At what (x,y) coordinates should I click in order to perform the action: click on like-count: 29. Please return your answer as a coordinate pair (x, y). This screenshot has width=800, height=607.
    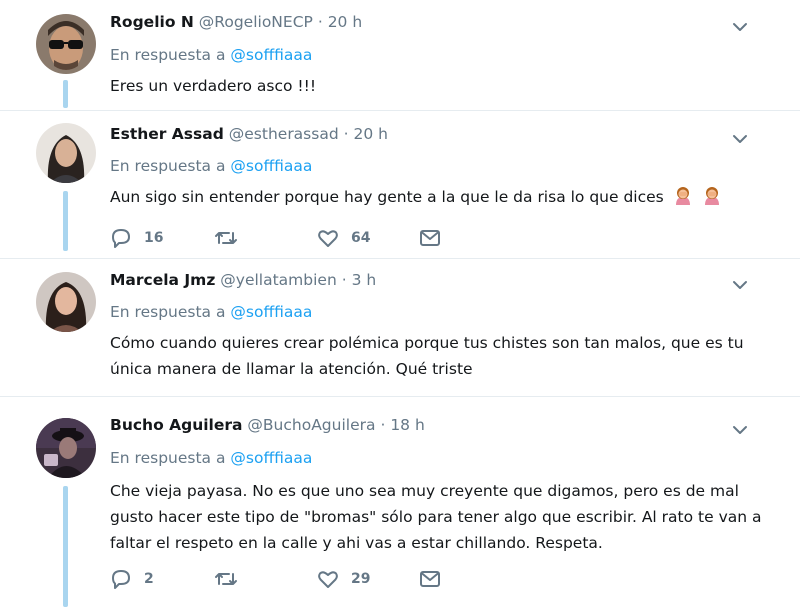
    Looking at the image, I should click on (361, 579).